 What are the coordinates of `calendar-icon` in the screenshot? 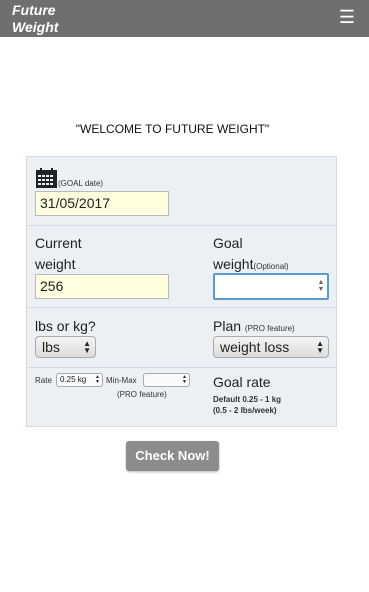 It's located at (46, 178).